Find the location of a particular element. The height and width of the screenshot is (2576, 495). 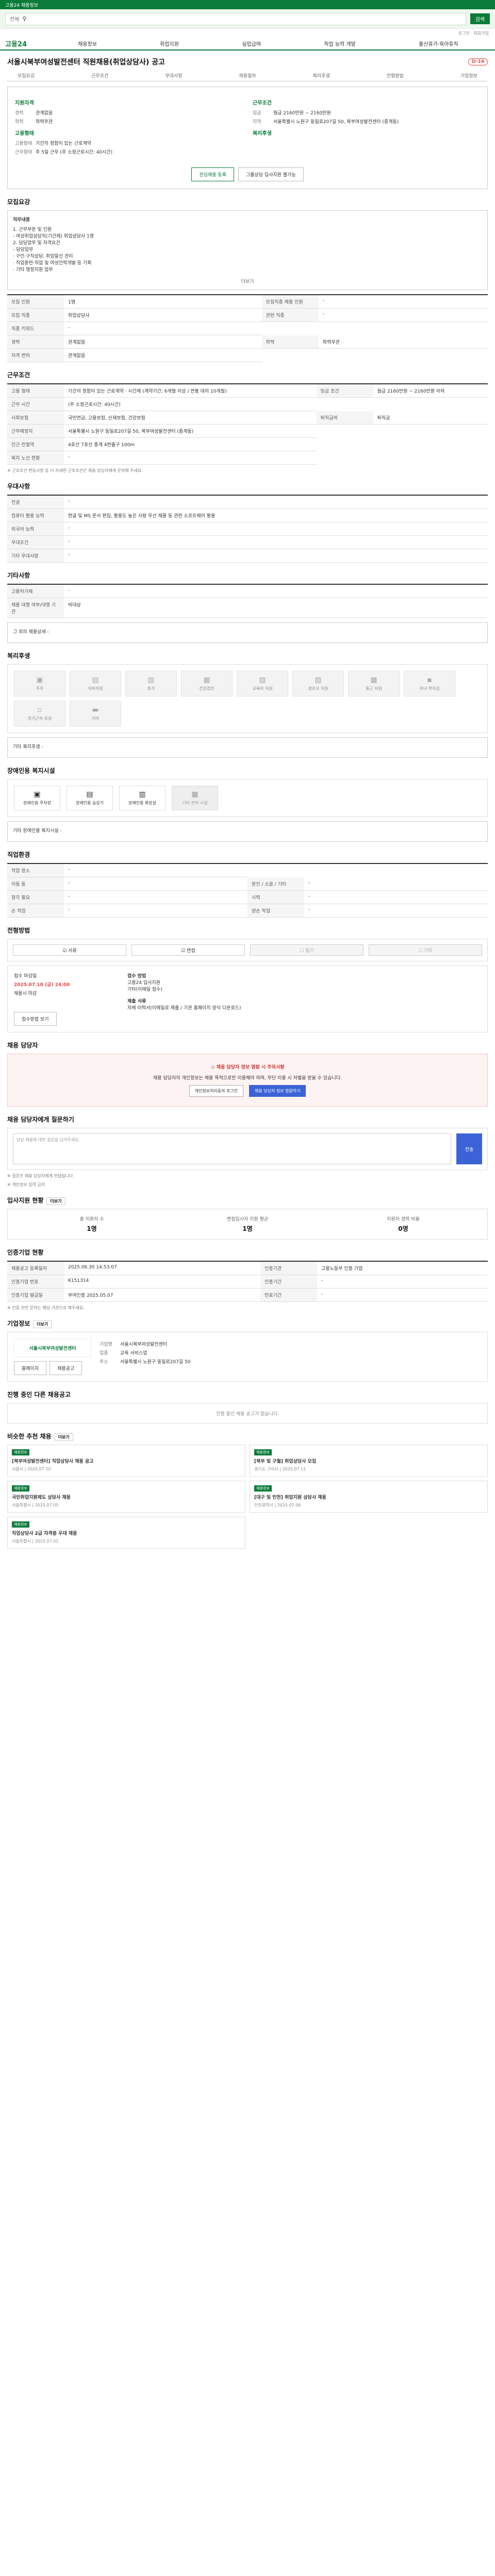

question-input: 담당 채용에 대한 질문을 남겨주세요. is located at coordinates (232, 1148).